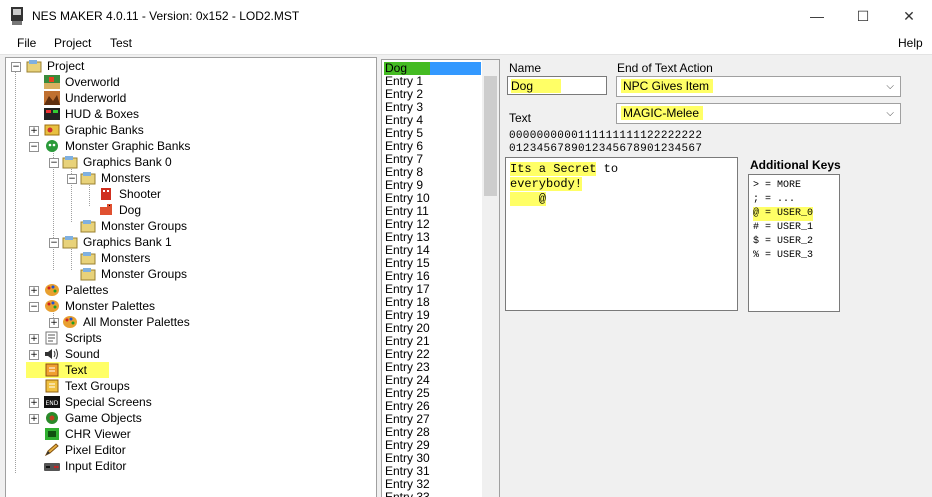 The image size is (932, 497). Describe the element at coordinates (52, 386) in the screenshot. I see `text-groups-icon` at that location.